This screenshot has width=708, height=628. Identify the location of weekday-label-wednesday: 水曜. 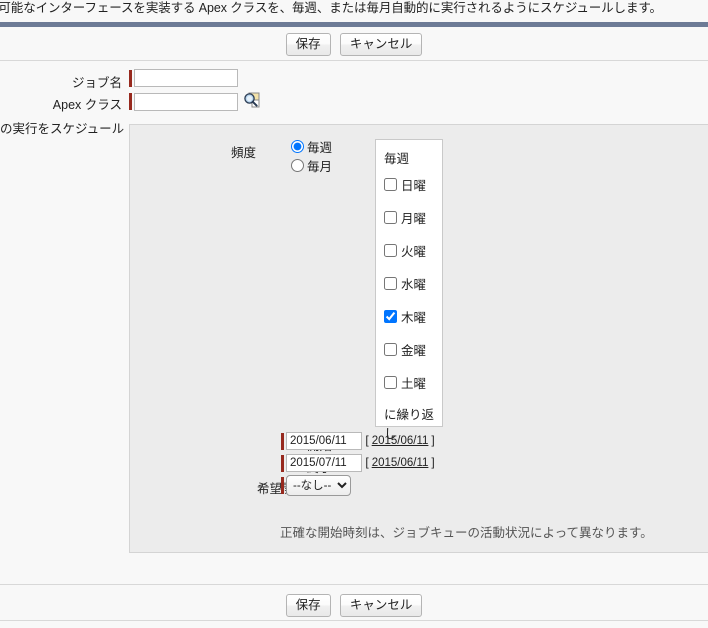
(413, 283).